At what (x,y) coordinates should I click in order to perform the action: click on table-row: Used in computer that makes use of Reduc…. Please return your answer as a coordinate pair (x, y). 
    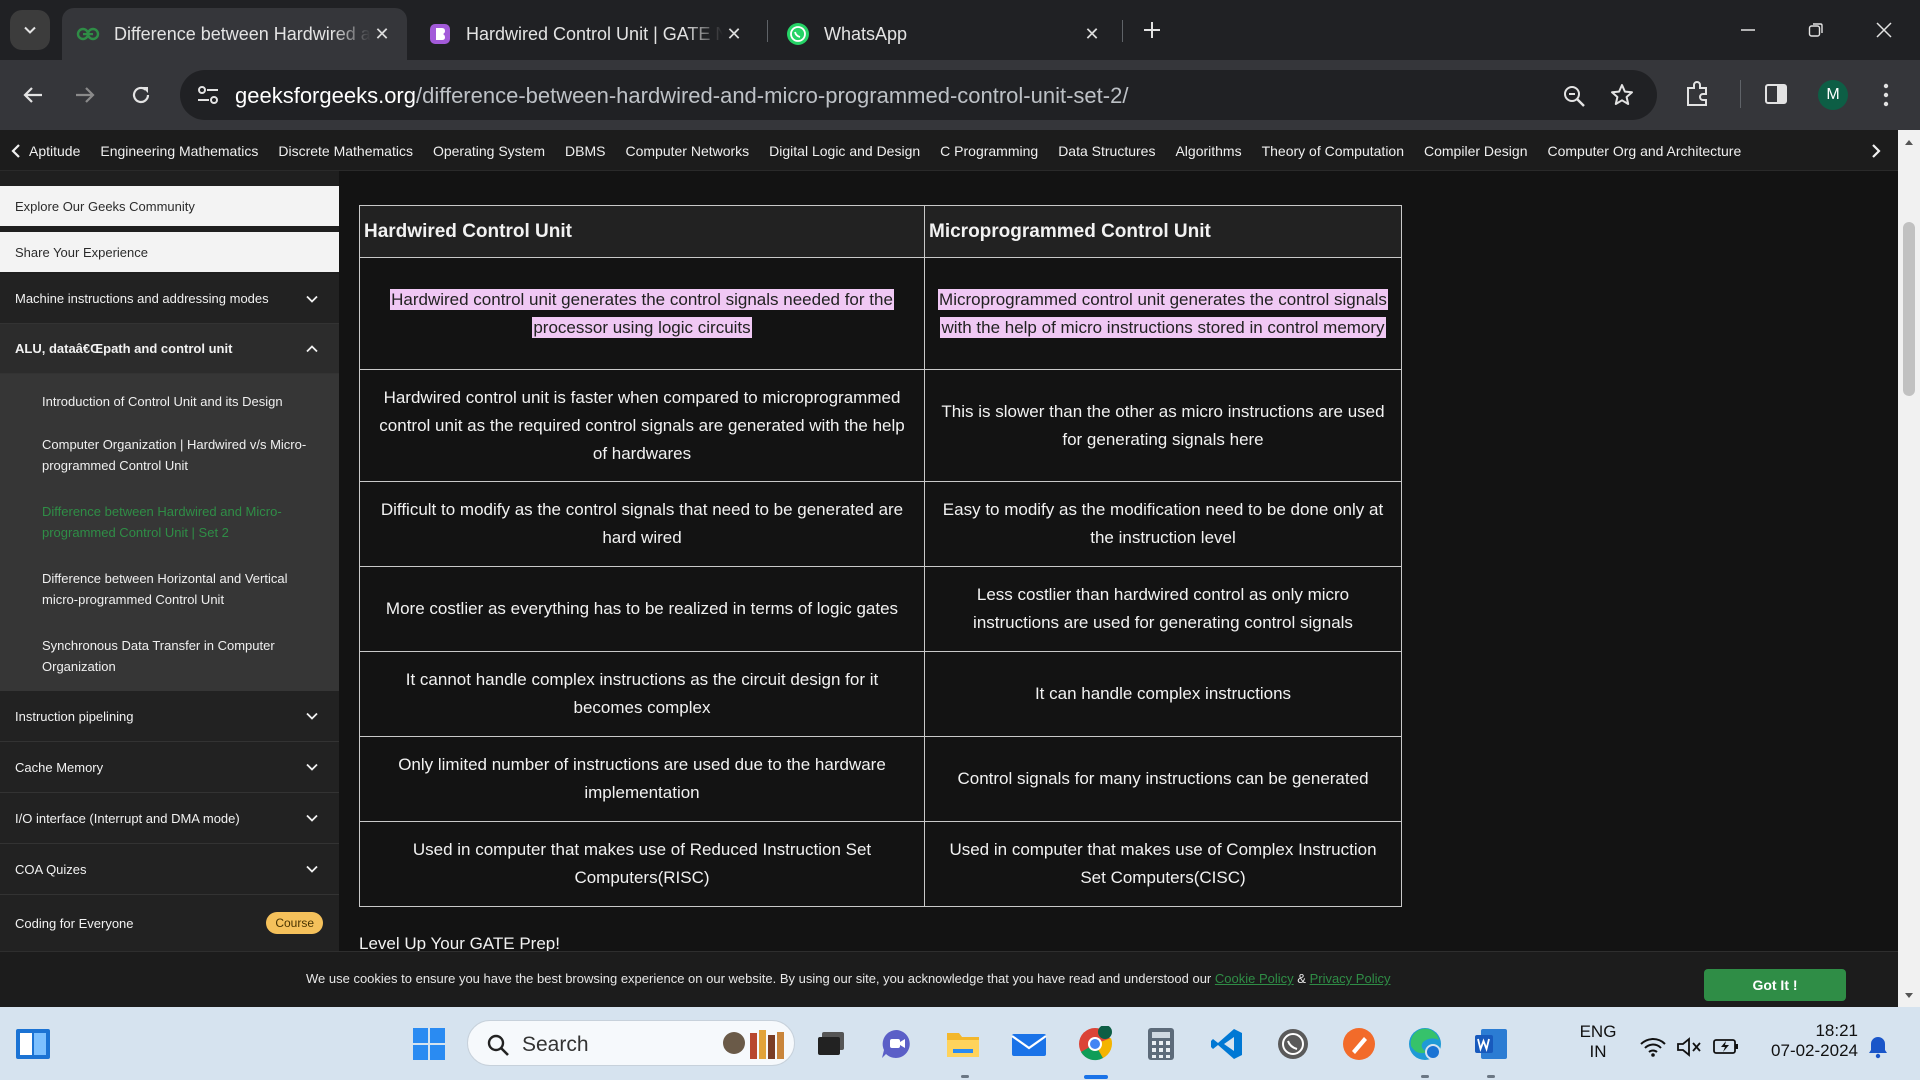
    Looking at the image, I should click on (880, 864).